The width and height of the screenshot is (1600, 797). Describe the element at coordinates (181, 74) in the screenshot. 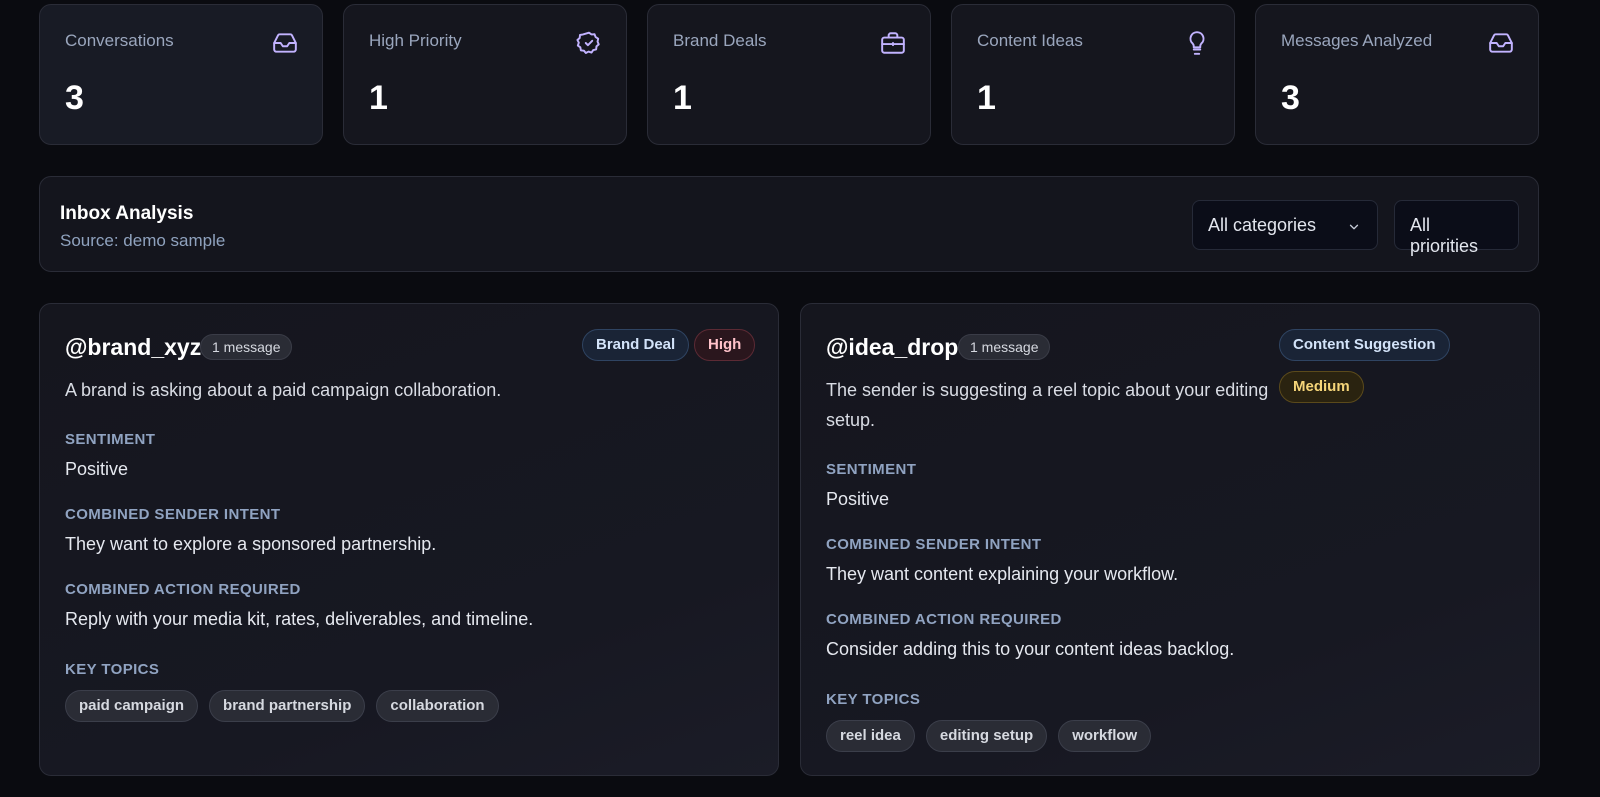

I see `stat-card-conversations: Conversations 3` at that location.